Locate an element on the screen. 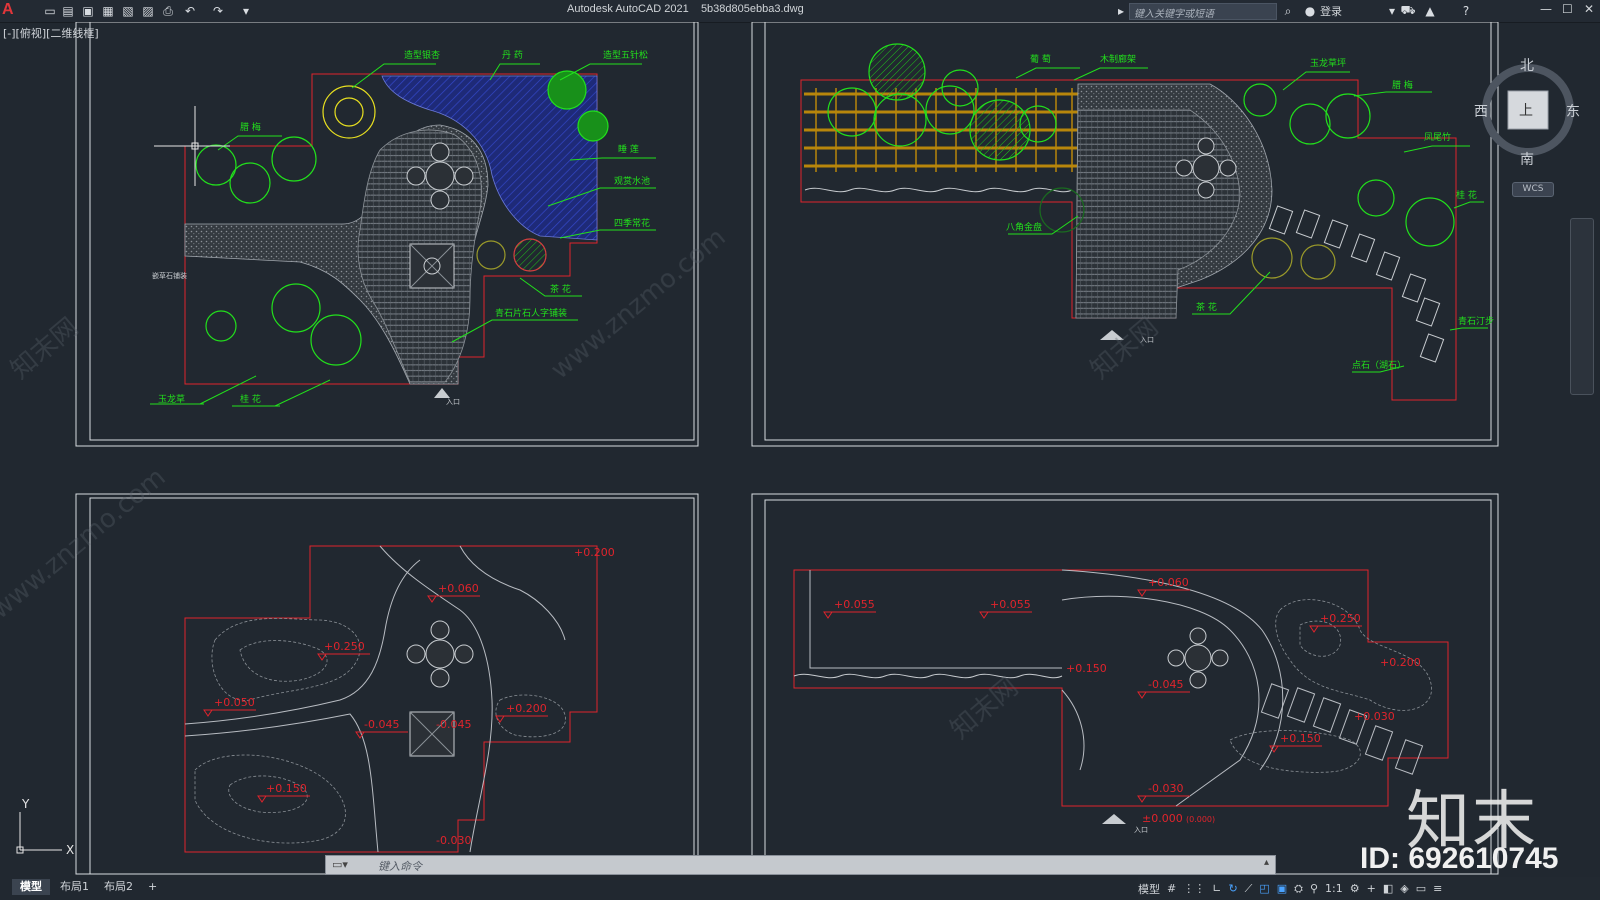 Image resolution: width=1600 pixels, height=900 pixels. viewcube-top-face: 上 is located at coordinates (1526, 110).